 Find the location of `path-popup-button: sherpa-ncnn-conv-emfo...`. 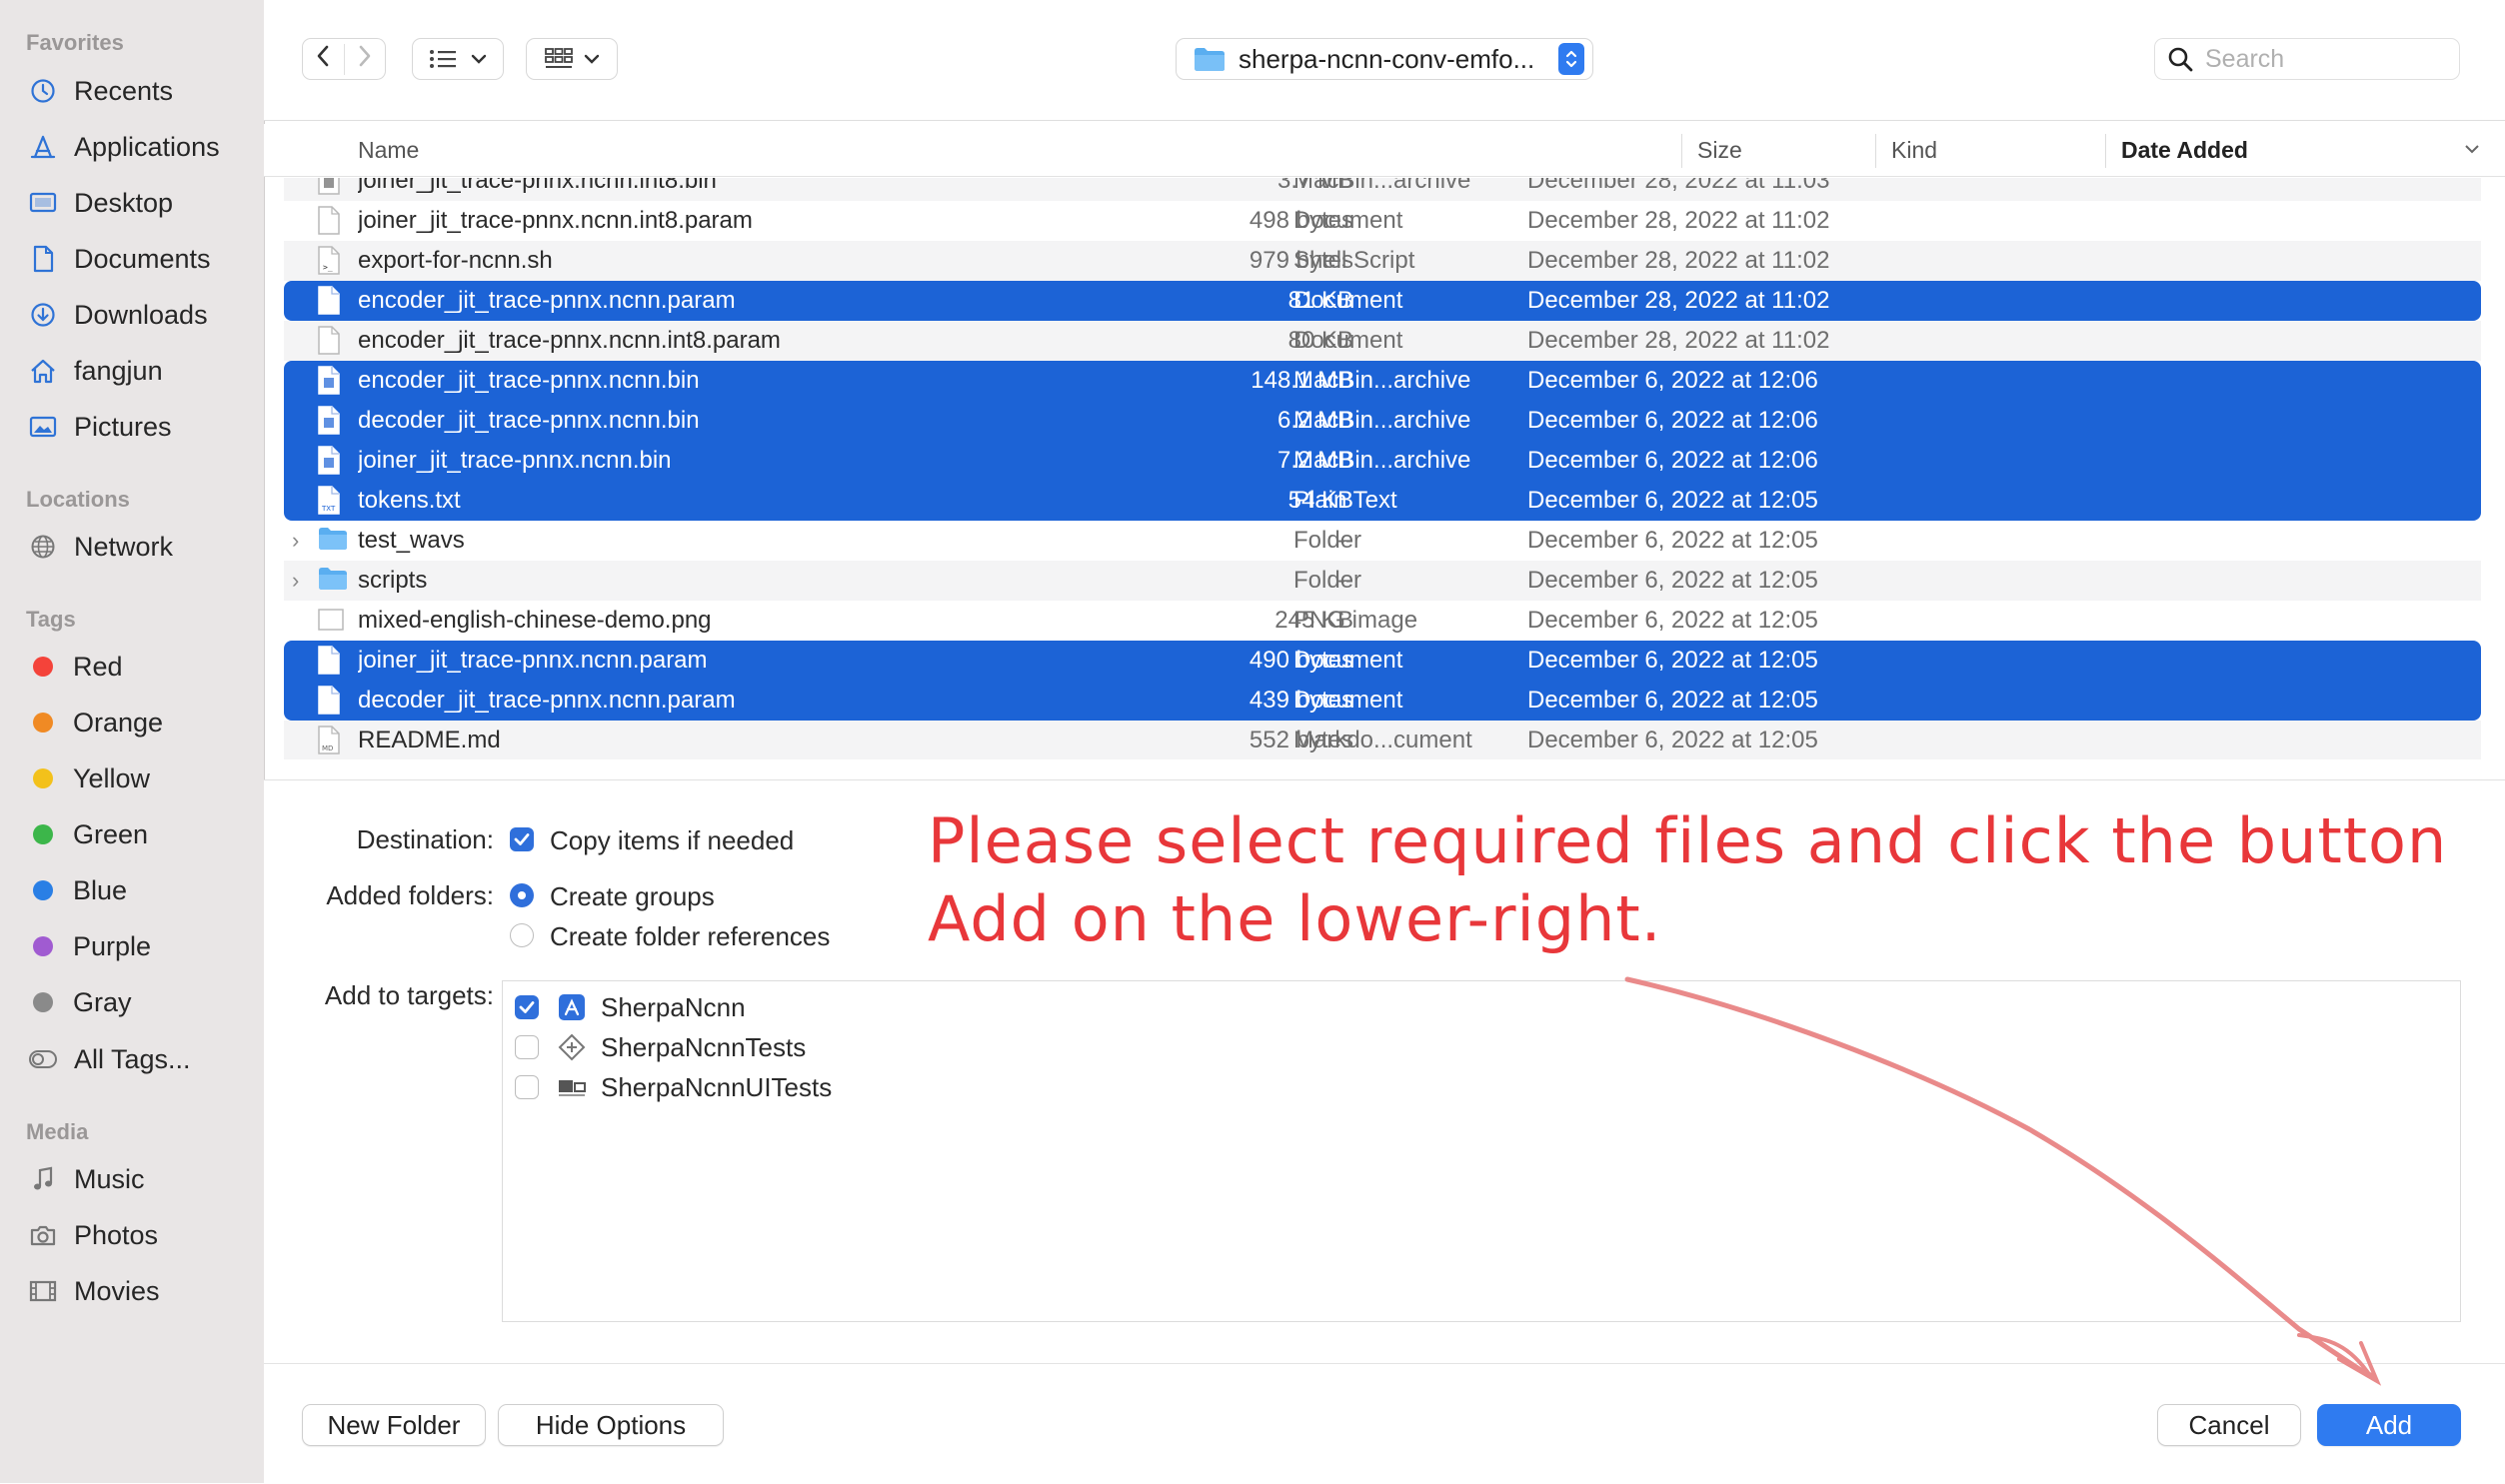

path-popup-button: sherpa-ncnn-conv-emfo... is located at coordinates (1384, 59).